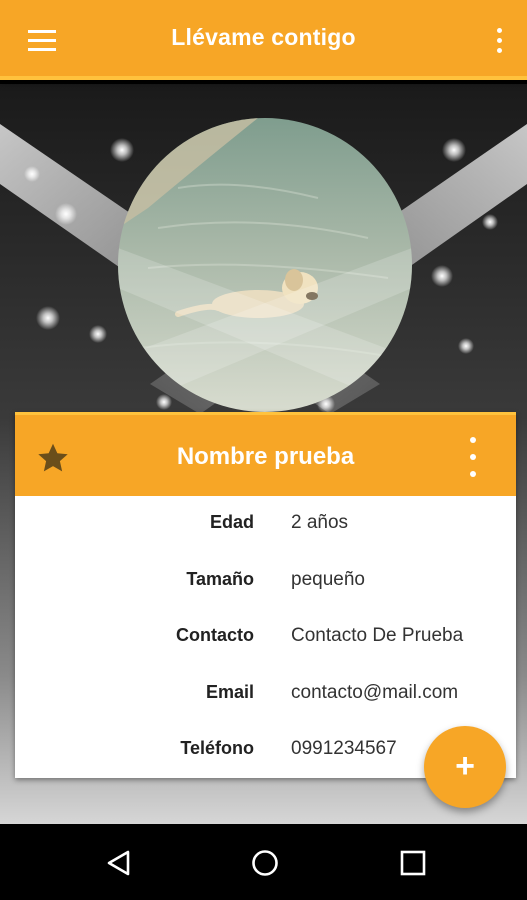 This screenshot has height=900, width=527. I want to click on add-button: +, so click(465, 767).